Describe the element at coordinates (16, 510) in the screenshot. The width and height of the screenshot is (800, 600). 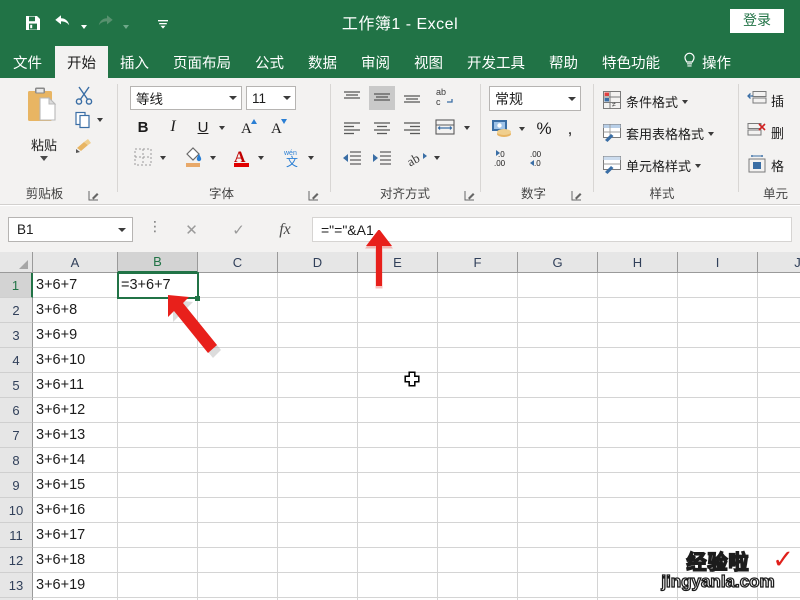
I see `row-header-10: 10` at that location.